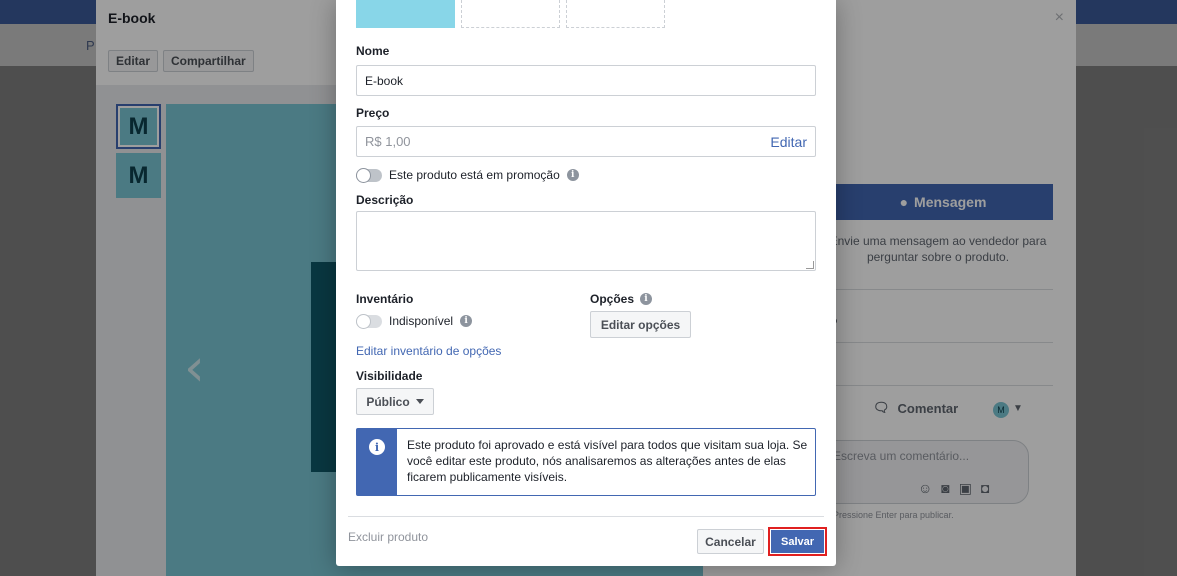 The width and height of the screenshot is (1177, 576). Describe the element at coordinates (377, 462) in the screenshot. I see `notice-accent: i` at that location.